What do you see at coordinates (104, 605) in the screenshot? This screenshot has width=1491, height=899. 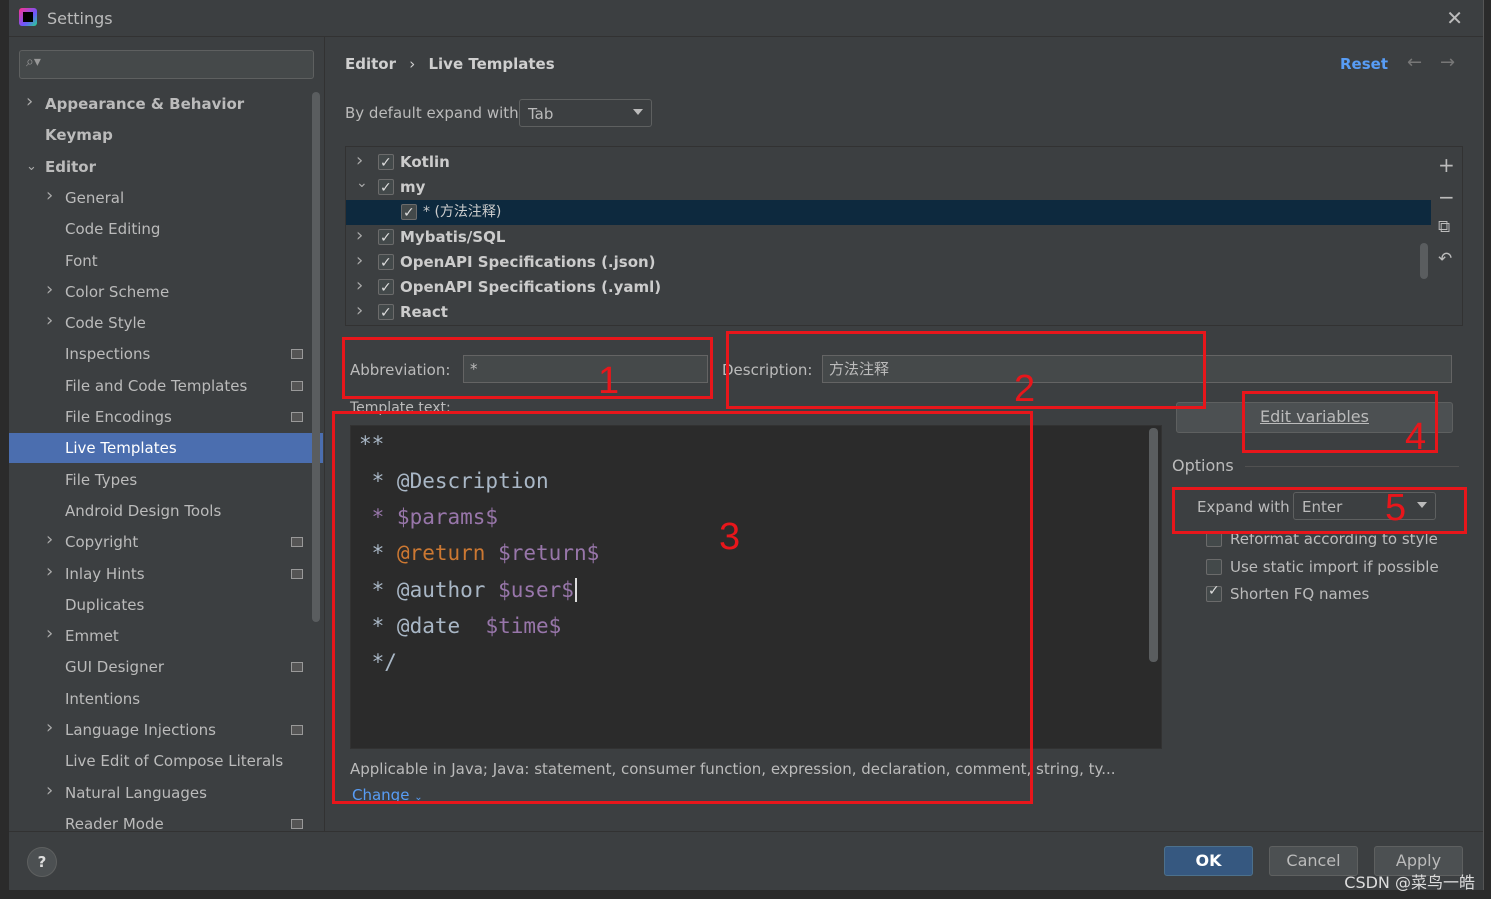 I see `sidebar-item-duplicates: Duplicates` at bounding box center [104, 605].